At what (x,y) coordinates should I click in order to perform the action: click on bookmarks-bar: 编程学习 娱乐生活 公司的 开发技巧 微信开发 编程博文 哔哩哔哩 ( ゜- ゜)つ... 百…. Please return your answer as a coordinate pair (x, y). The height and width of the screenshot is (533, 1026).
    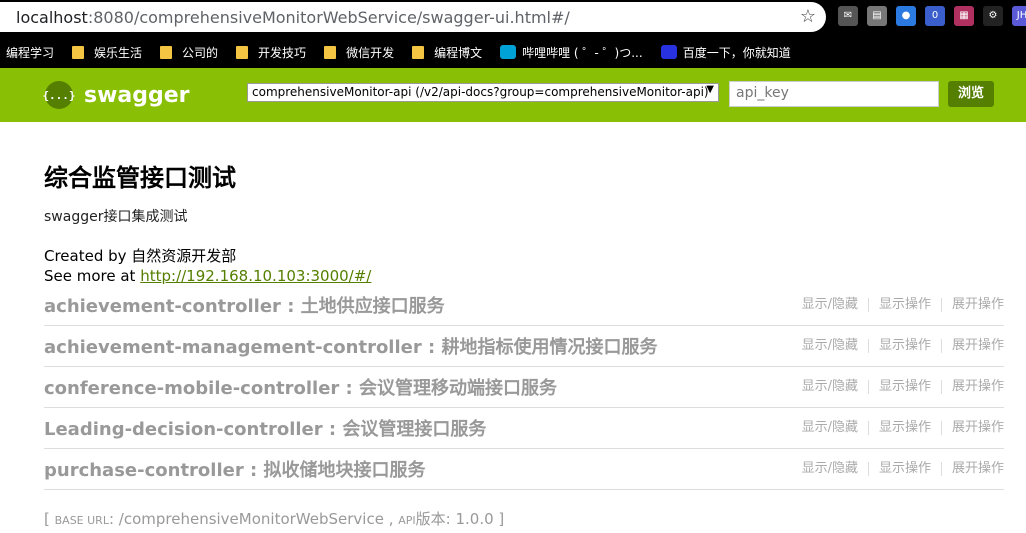
    Looking at the image, I should click on (513, 52).